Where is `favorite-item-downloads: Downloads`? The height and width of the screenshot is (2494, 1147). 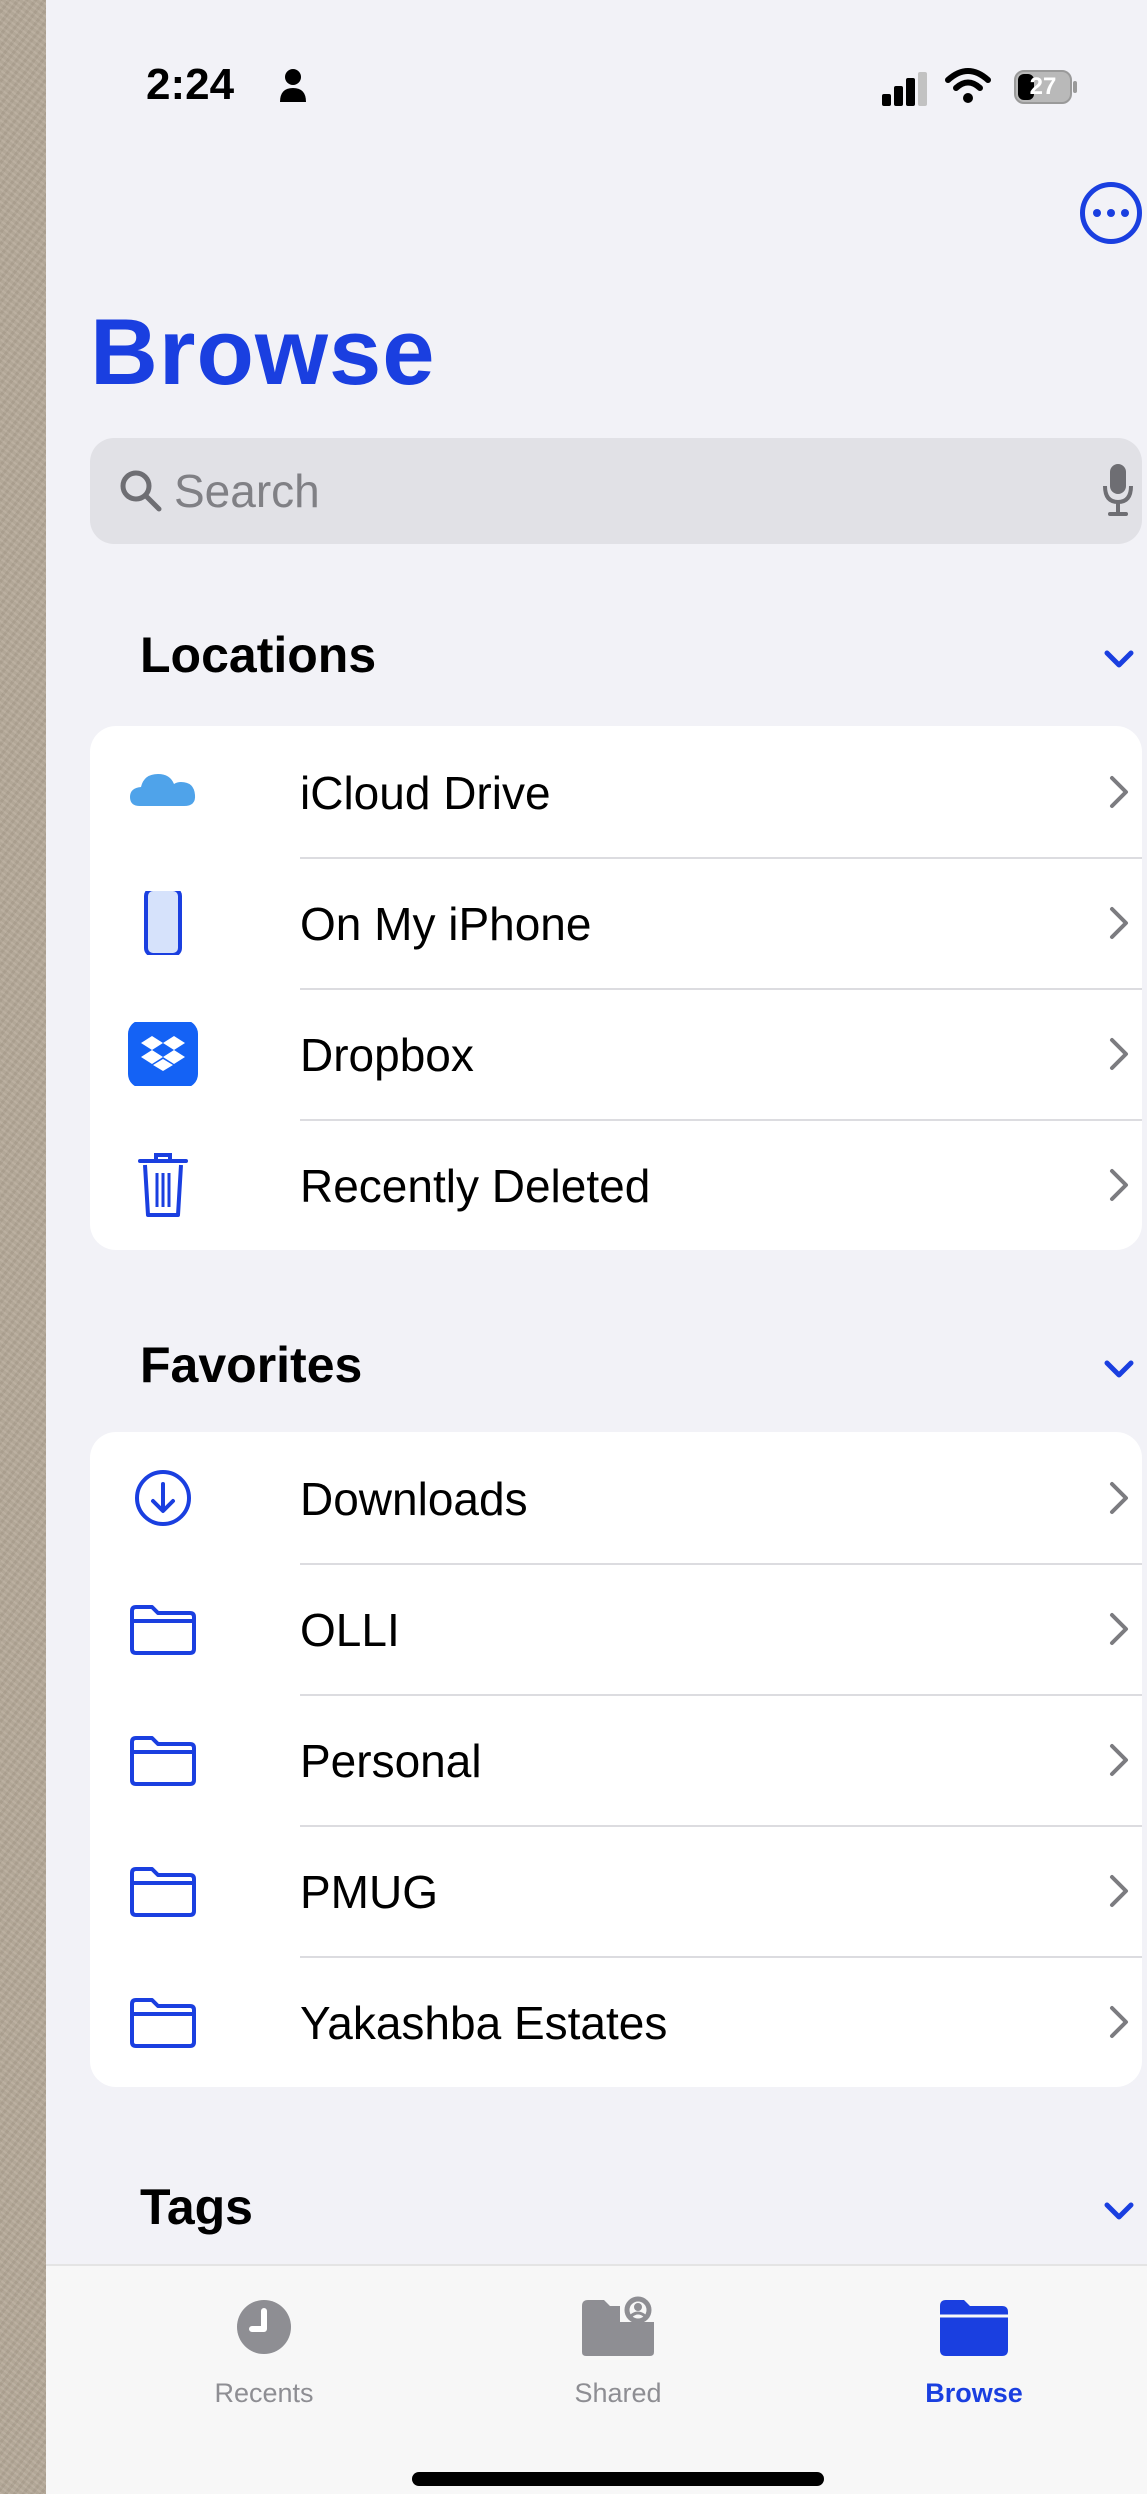
favorite-item-downloads: Downloads is located at coordinates (616, 1497).